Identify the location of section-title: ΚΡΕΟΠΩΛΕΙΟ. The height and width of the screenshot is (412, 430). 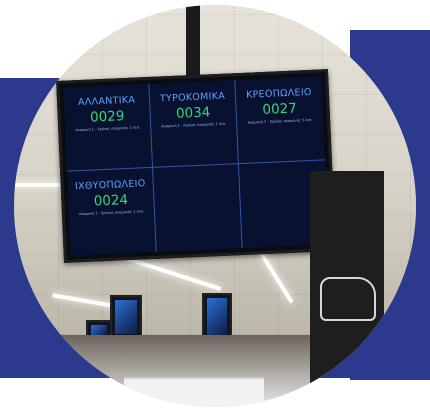
(278, 93).